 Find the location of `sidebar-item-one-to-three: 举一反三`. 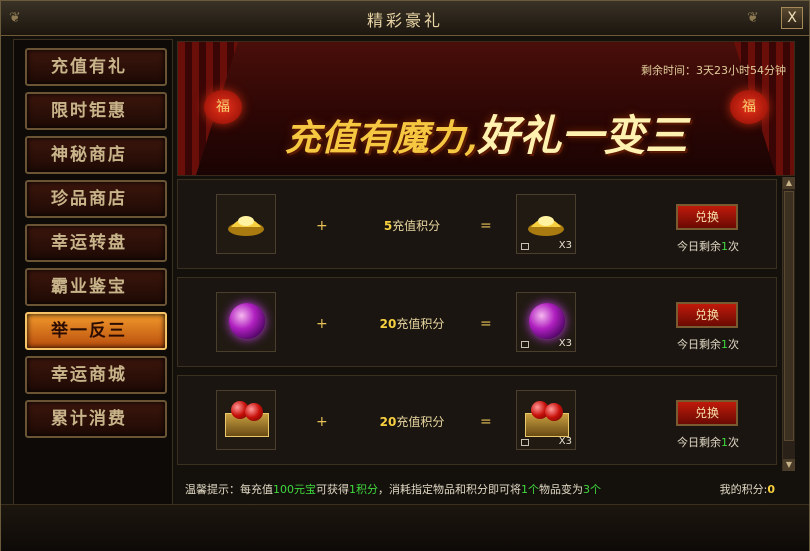

sidebar-item-one-to-three: 举一反三 is located at coordinates (96, 331).